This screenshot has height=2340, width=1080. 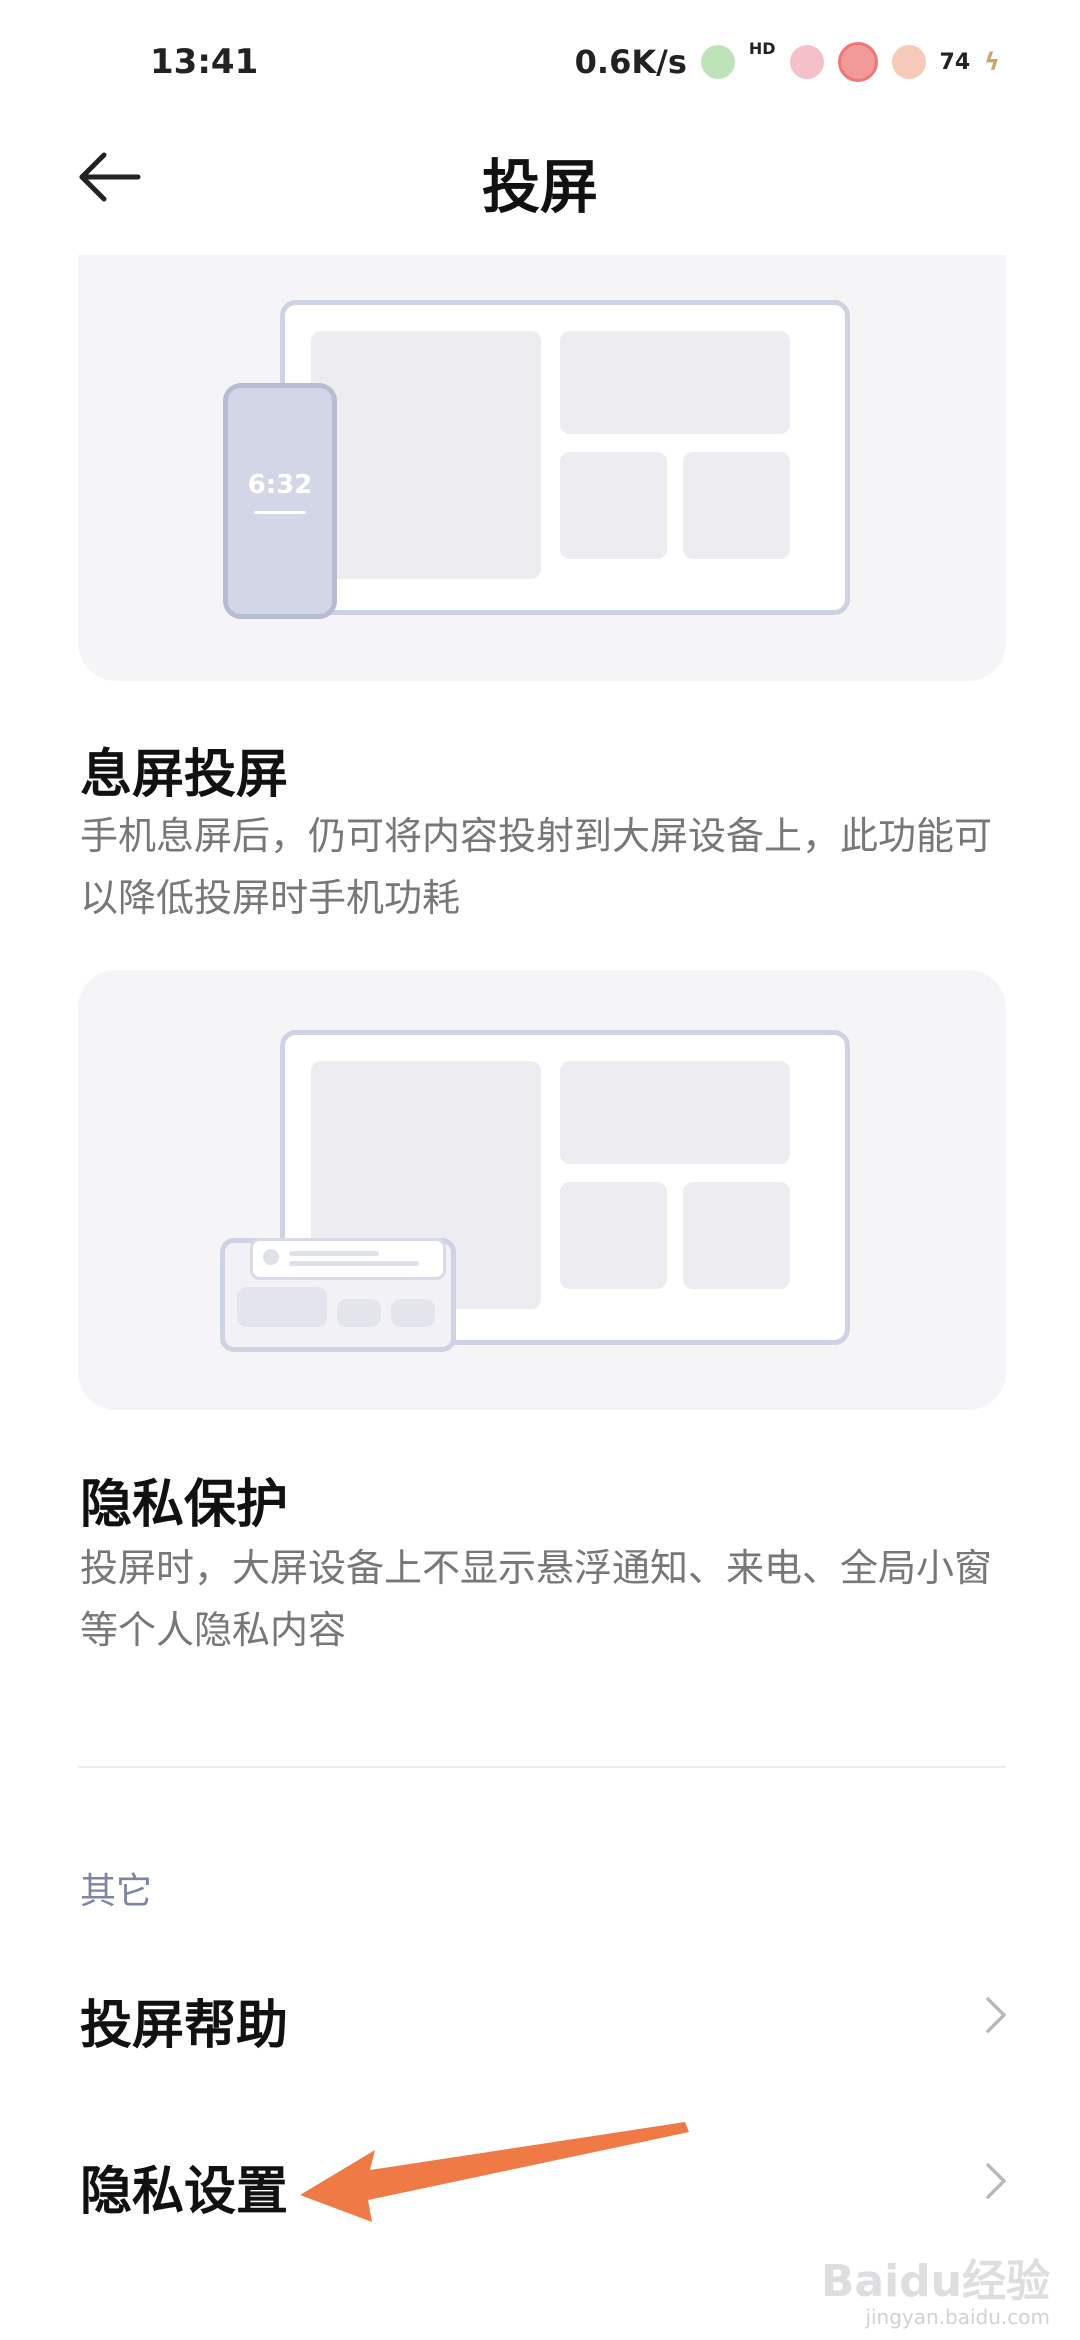 What do you see at coordinates (494, 2172) in the screenshot?
I see `annotation-arrow-icon` at bounding box center [494, 2172].